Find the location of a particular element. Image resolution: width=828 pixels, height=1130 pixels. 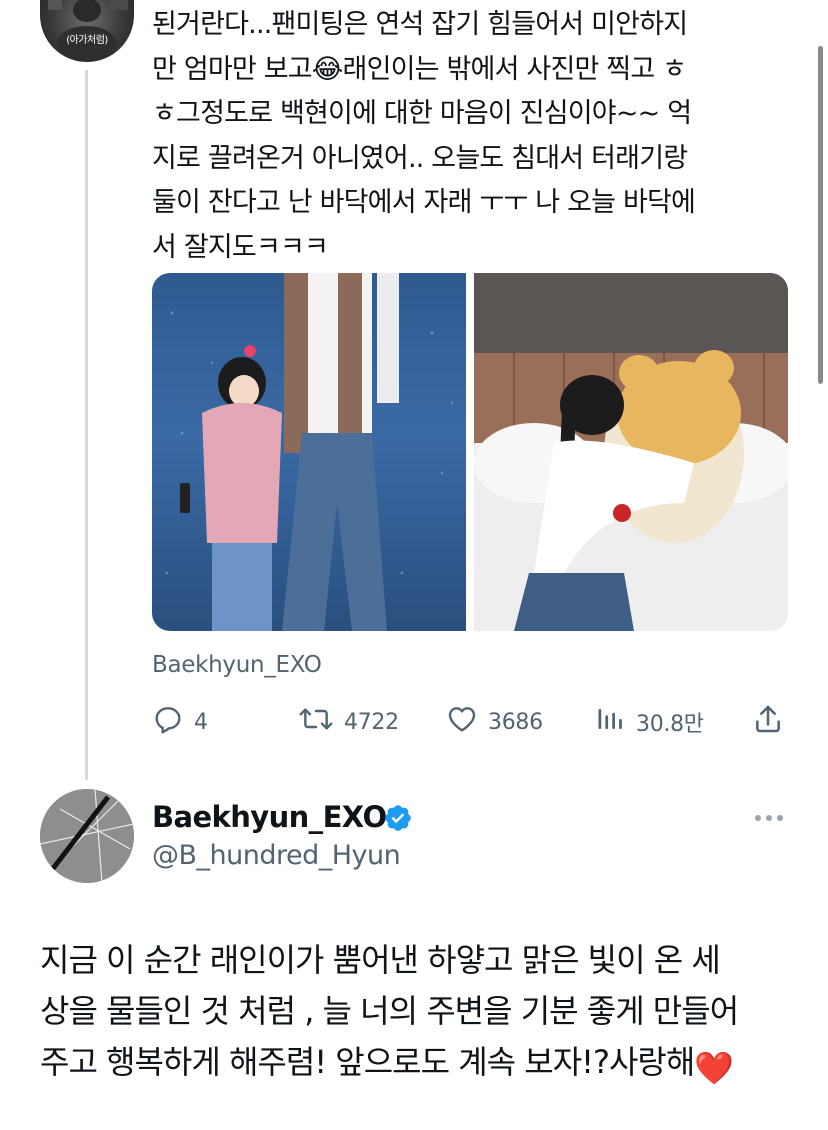

tweet-action-bar: 4 4722 3686 30.8만 is located at coordinates (414, 722).